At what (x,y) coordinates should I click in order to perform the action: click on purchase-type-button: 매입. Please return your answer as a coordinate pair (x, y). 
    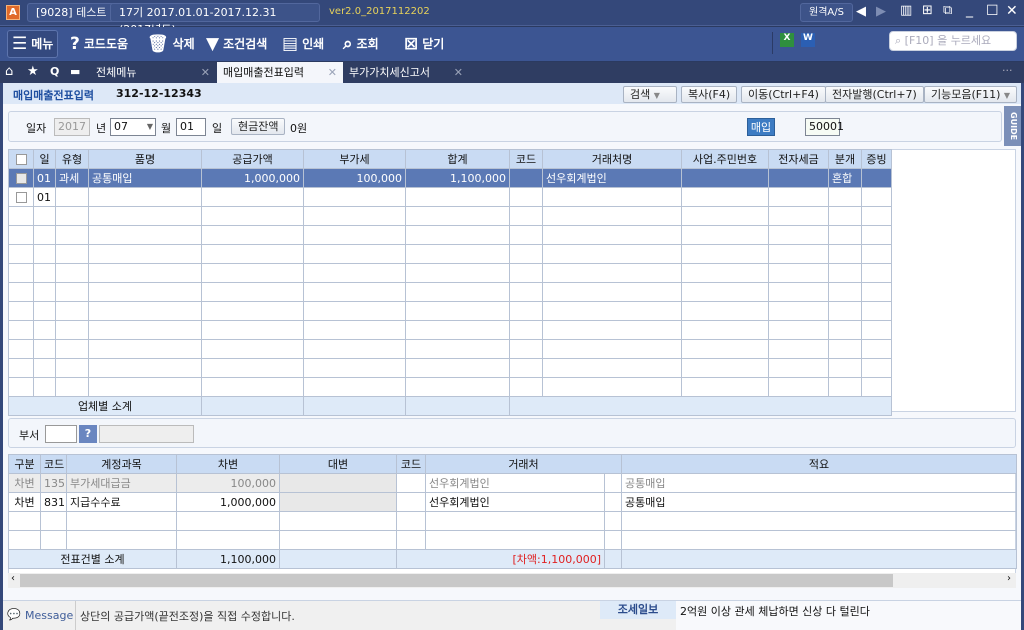
    Looking at the image, I should click on (761, 127).